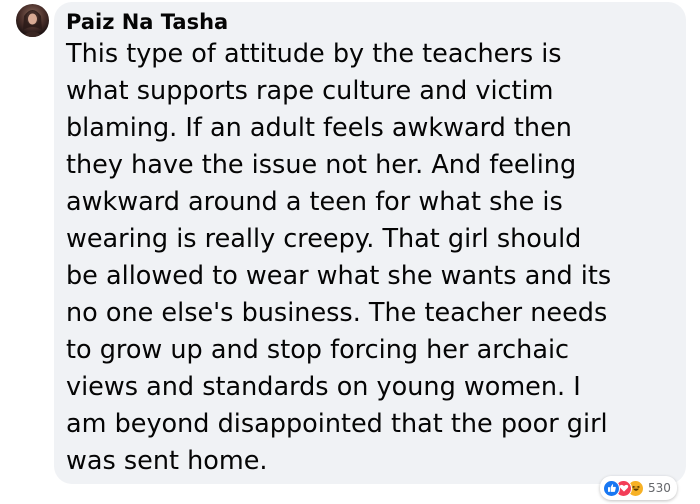 The height and width of the screenshot is (504, 700). What do you see at coordinates (659, 488) in the screenshot?
I see `reaction-count: 530` at bounding box center [659, 488].